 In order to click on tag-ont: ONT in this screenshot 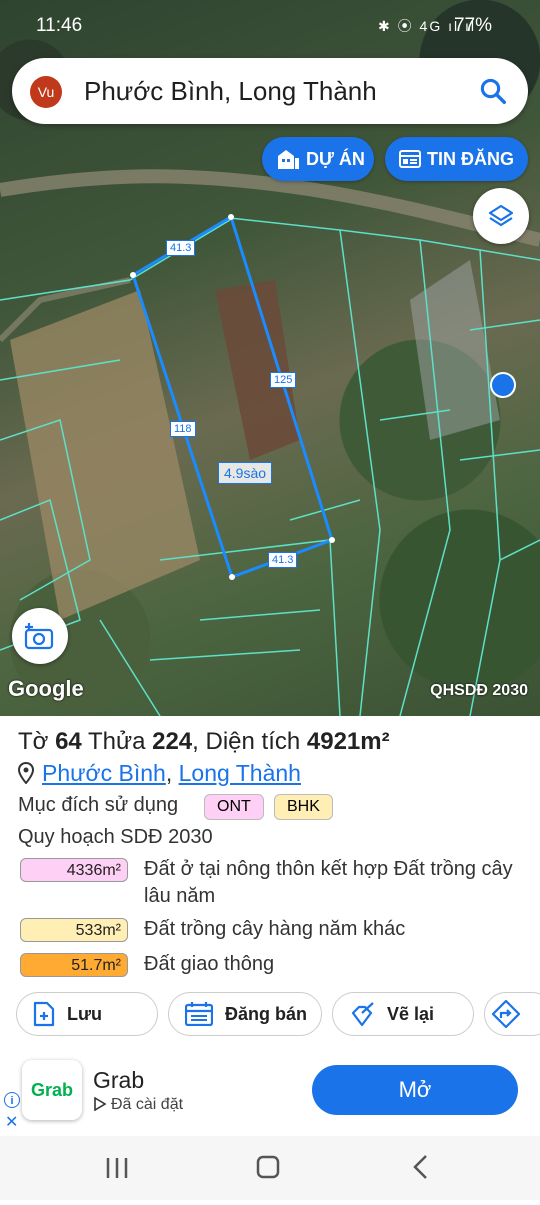, I will do `click(234, 807)`.